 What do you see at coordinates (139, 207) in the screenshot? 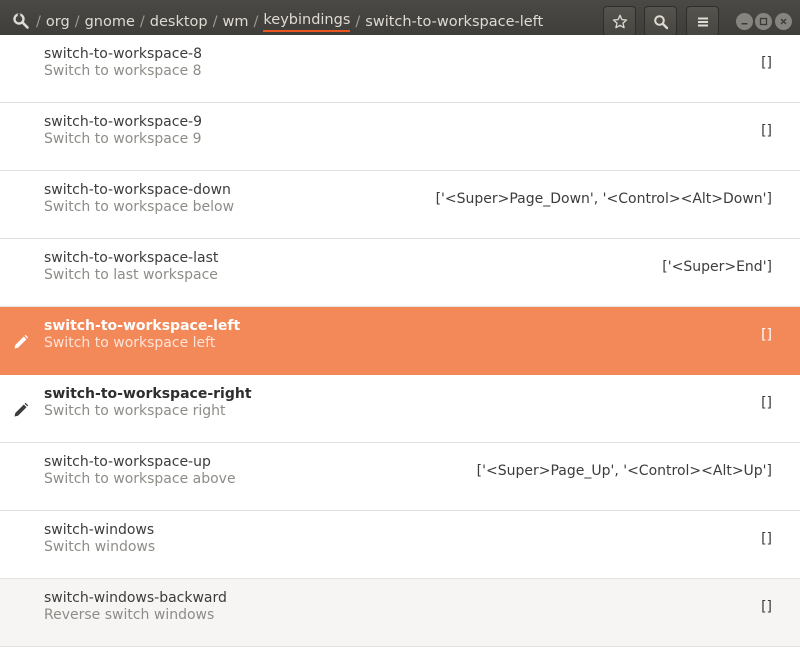
I see `key-summary: Switch to workspace below` at bounding box center [139, 207].